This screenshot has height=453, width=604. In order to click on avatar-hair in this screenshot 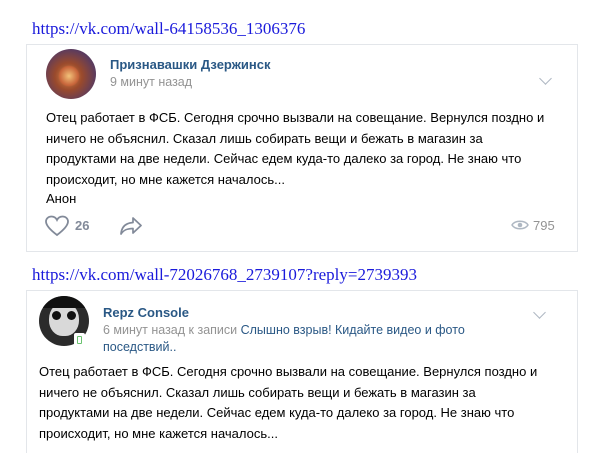, I will do `click(64, 302)`.